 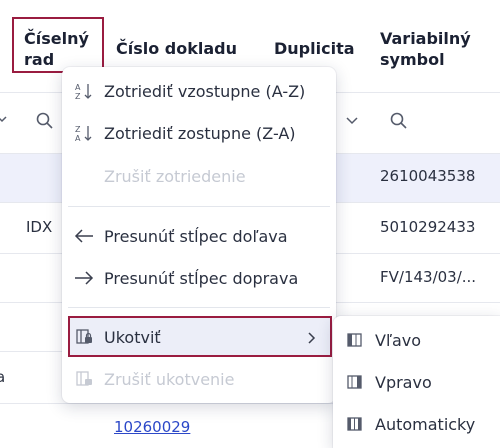 I want to click on table-cell: 5010292433, so click(x=428, y=227).